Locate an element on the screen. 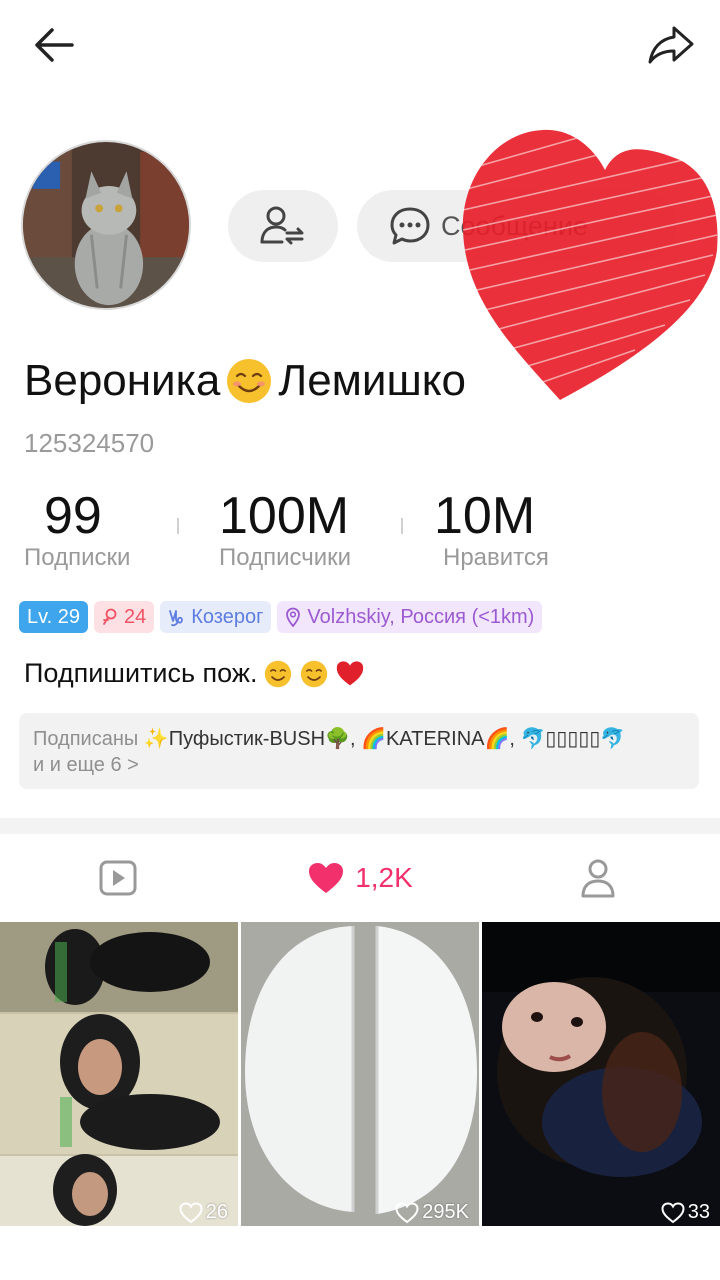  stat-likes: 10M Нравится is located at coordinates (491, 530).